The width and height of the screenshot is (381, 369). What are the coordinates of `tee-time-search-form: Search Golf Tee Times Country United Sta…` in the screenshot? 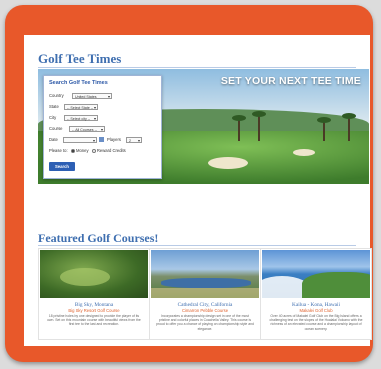 It's located at (102, 127).